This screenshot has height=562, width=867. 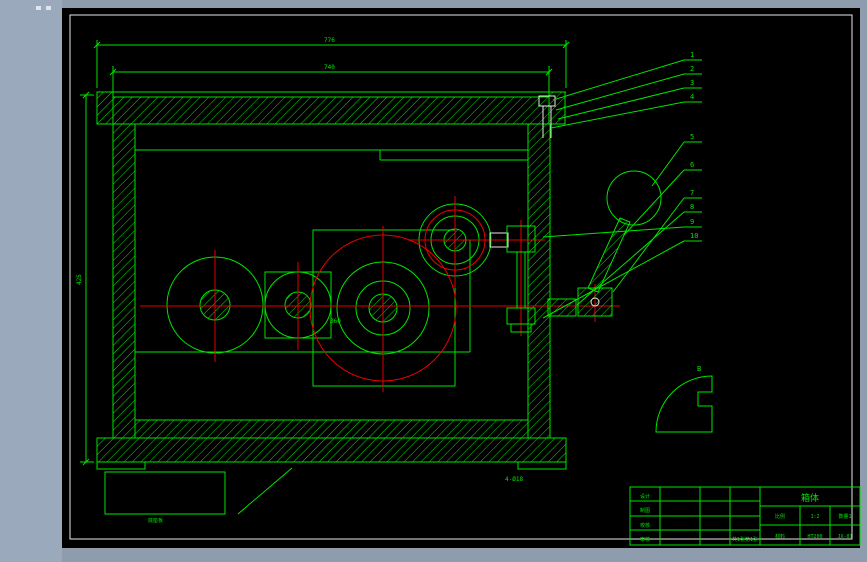 What do you see at coordinates (692, 83) in the screenshot?
I see `callout-number: 3` at bounding box center [692, 83].